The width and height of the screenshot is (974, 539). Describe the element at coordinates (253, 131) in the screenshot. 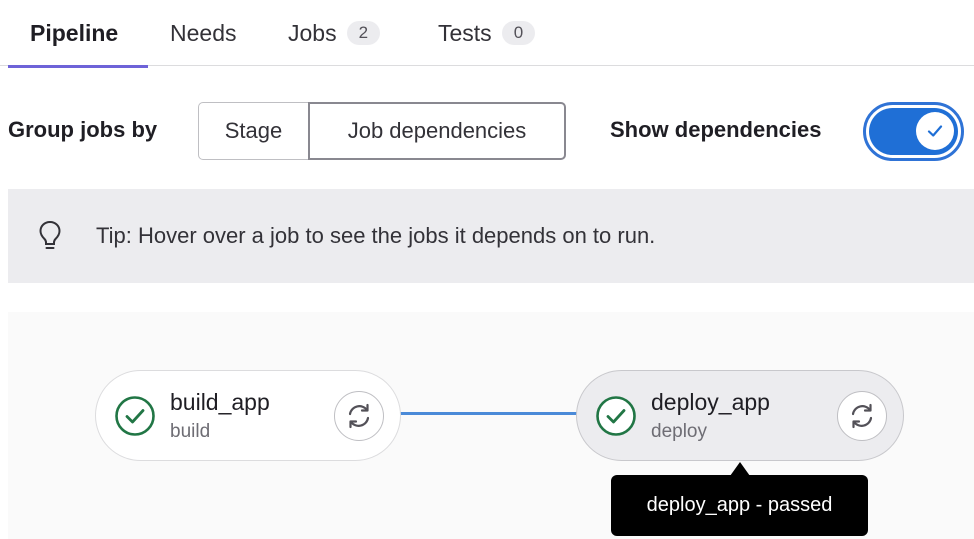

I see `group-by-stage-button: Stage` at that location.